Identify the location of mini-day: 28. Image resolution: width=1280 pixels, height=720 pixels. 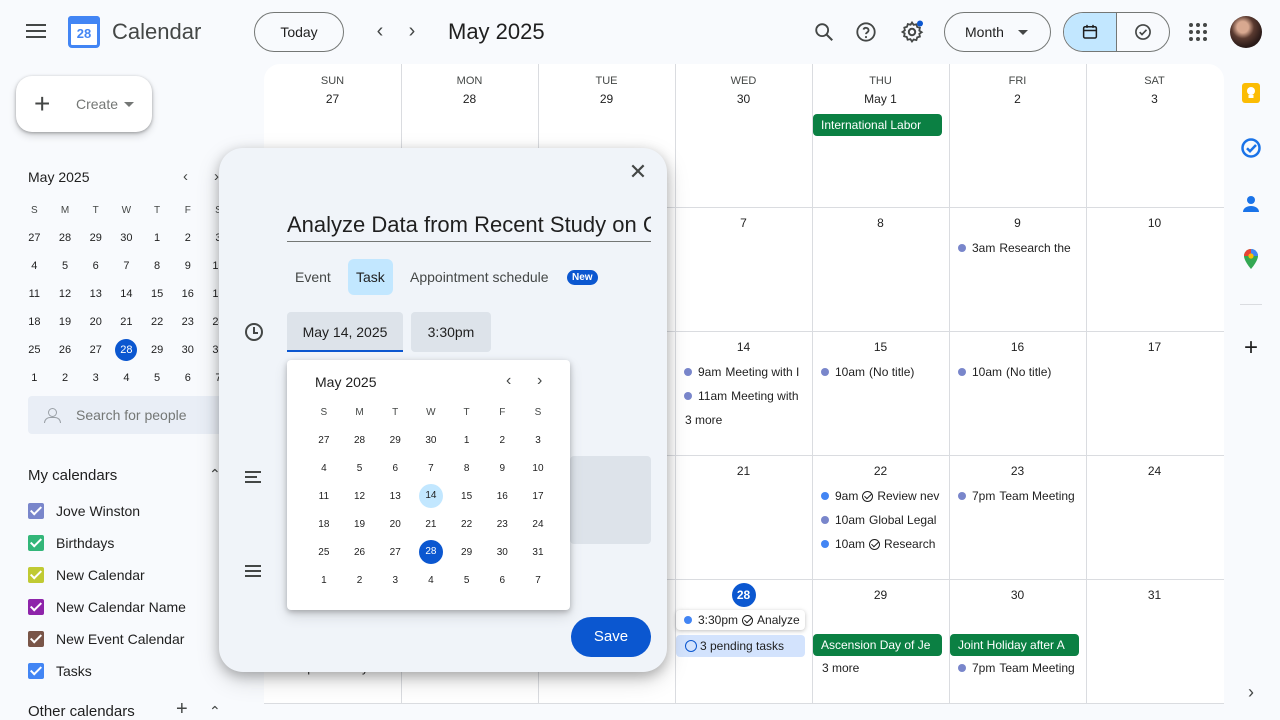
(65, 238).